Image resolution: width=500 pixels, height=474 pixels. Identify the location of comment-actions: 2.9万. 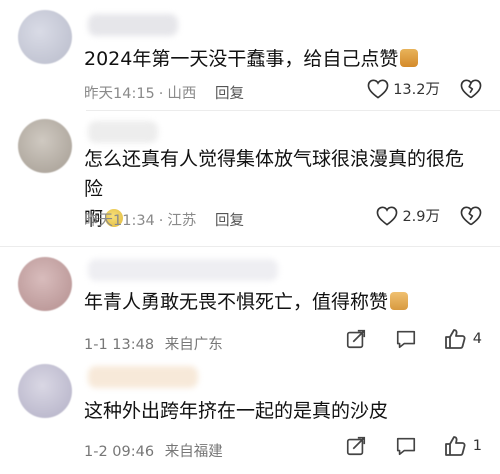
(429, 215).